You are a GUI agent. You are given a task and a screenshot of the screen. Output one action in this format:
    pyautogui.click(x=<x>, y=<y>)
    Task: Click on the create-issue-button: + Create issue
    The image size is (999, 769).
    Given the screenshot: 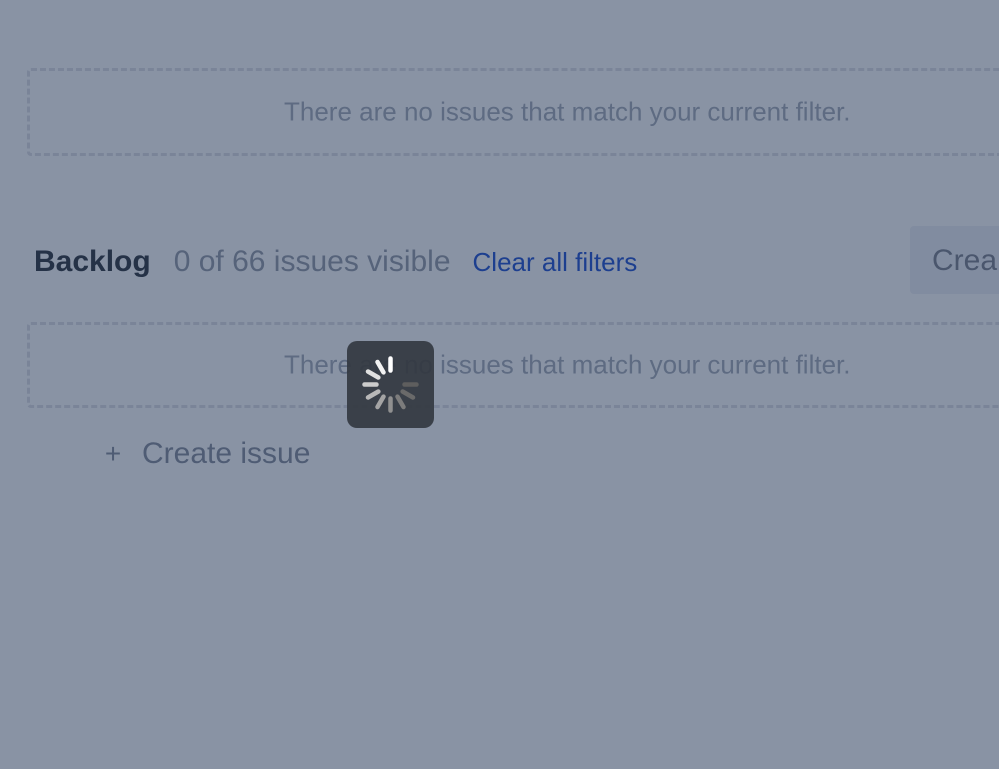 What is the action you would take?
    pyautogui.click(x=206, y=454)
    